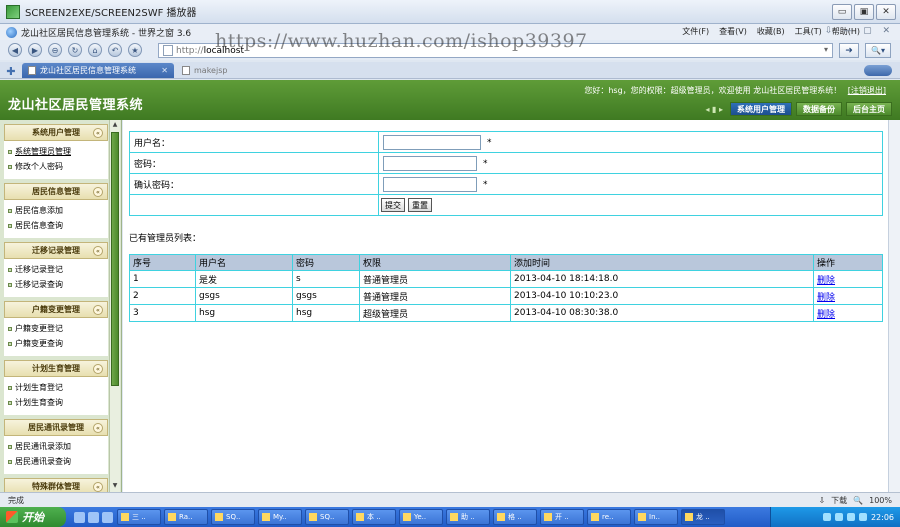 This screenshot has height=527, width=900. What do you see at coordinates (695, 31) in the screenshot?
I see `menu-file: 文件(F)` at bounding box center [695, 31].